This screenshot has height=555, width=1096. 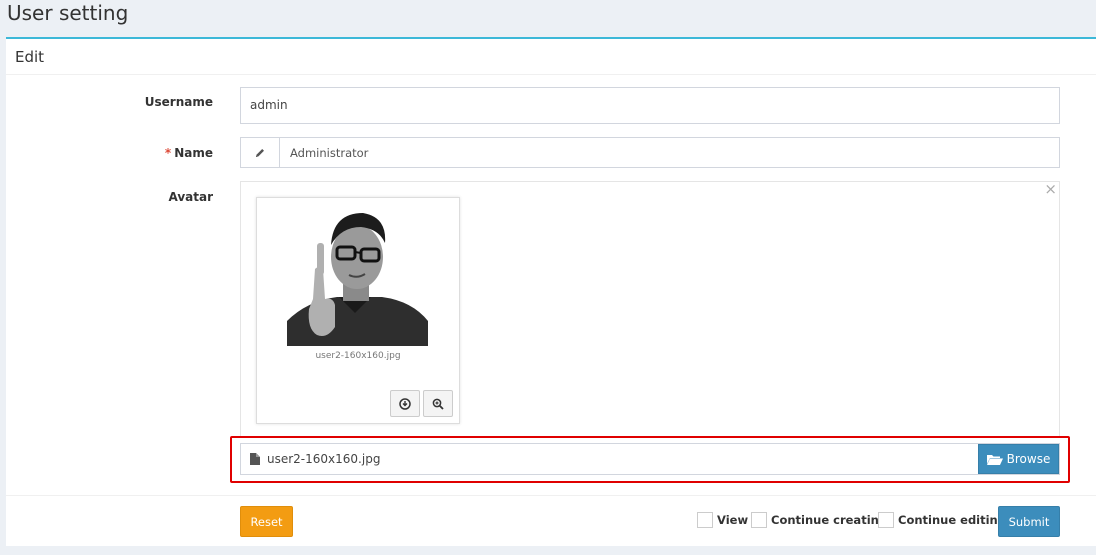 What do you see at coordinates (829, 520) in the screenshot?
I see `continue-creating-label: Continue creating` at bounding box center [829, 520].